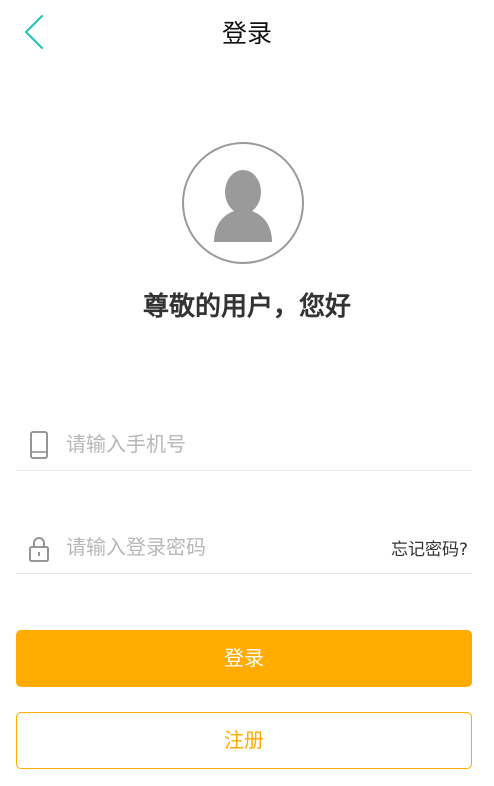 This screenshot has width=494, height=786. I want to click on phone-field, so click(244, 444).